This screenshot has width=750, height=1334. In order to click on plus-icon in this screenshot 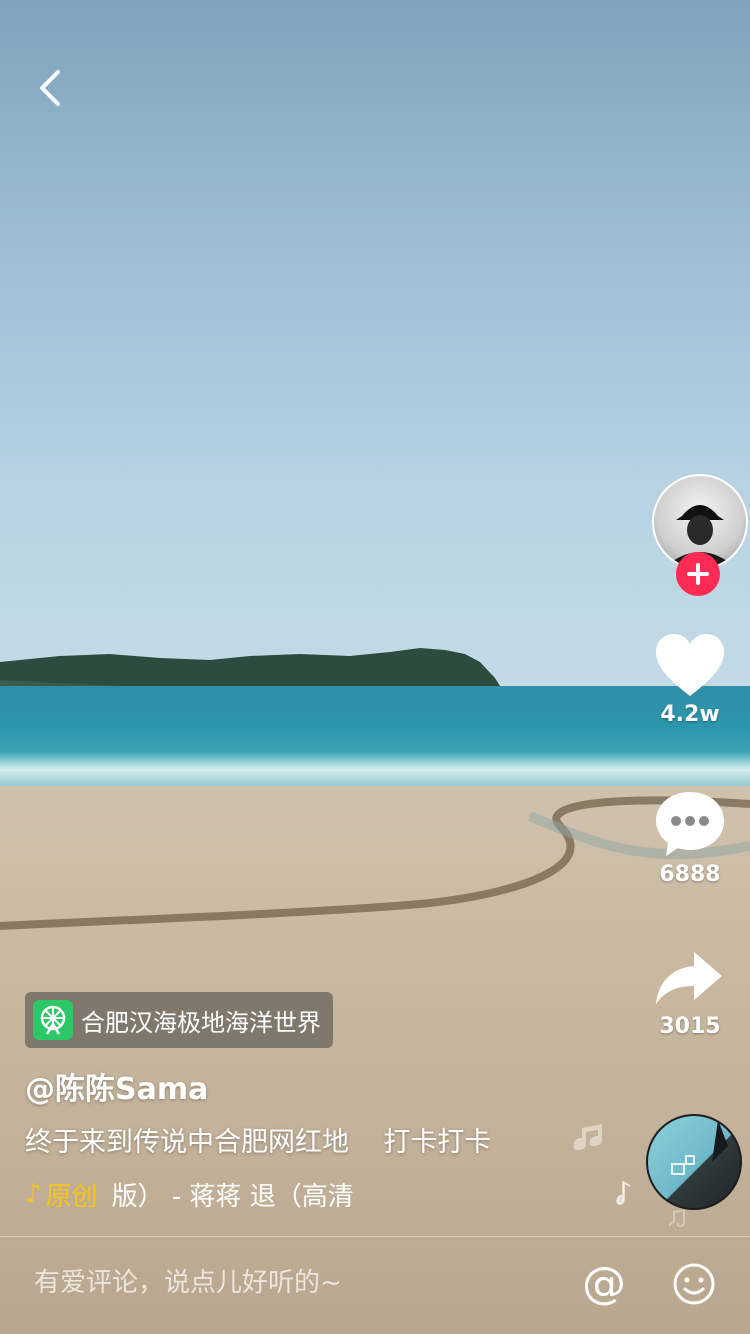, I will do `click(698, 574)`.